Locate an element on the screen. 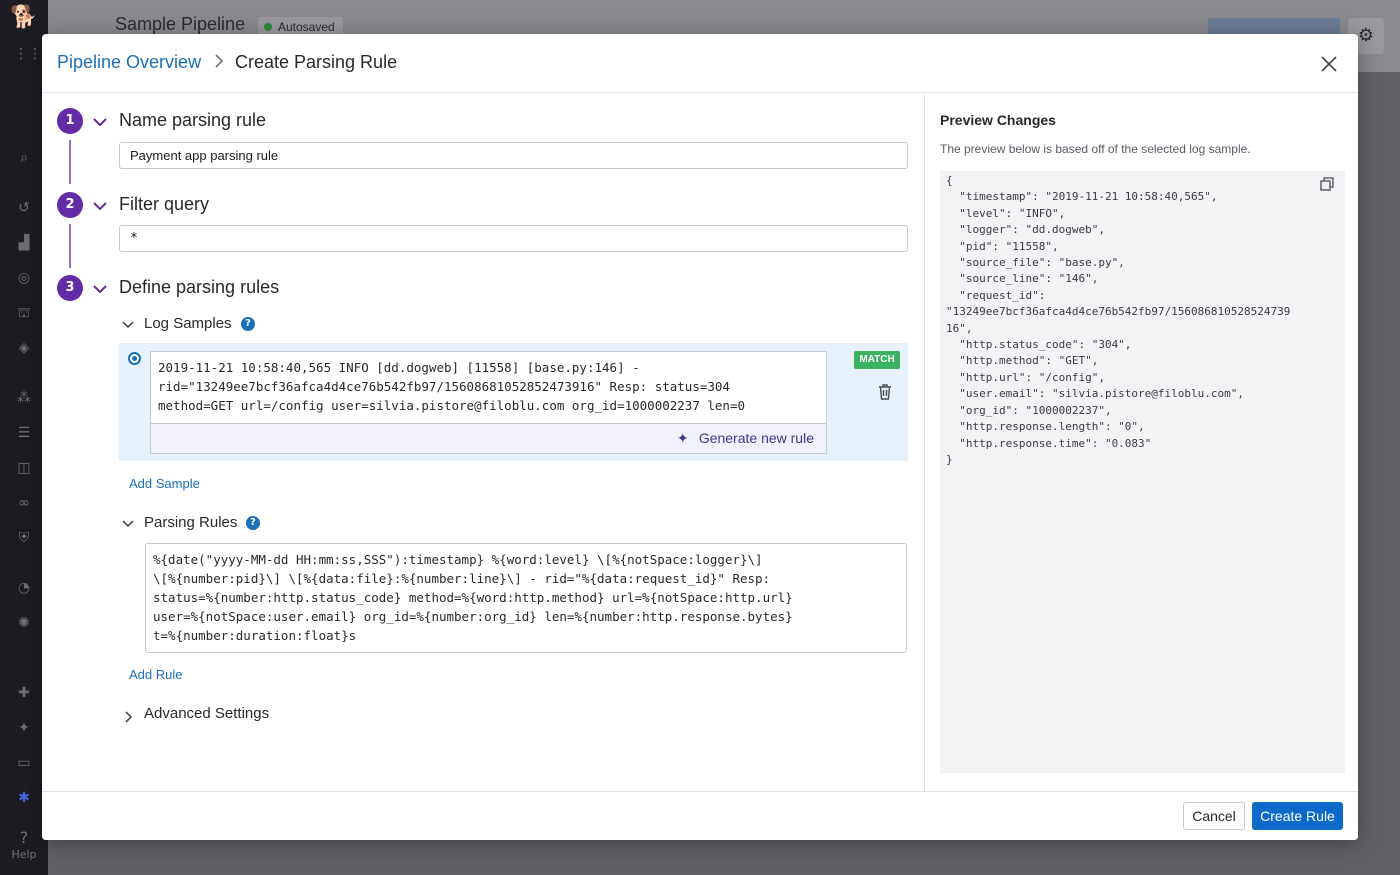 The height and width of the screenshot is (875, 1400). sparkle-icon: ✦ is located at coordinates (682, 438).